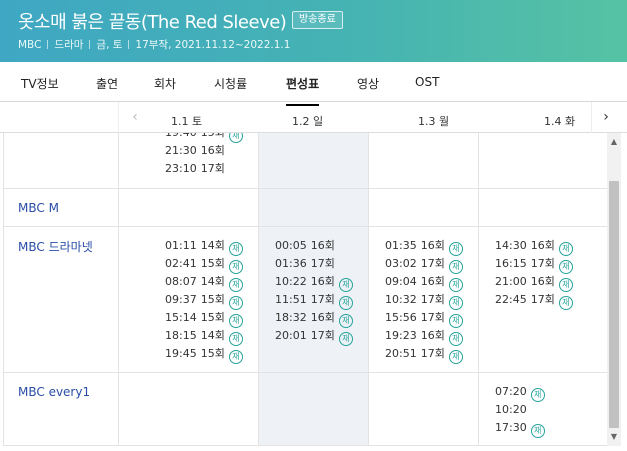 This screenshot has width=627, height=451. I want to click on program-meta: MBC 드라마 금, 토 17부작, 2021.11.12~2022.1.1, so click(154, 44).